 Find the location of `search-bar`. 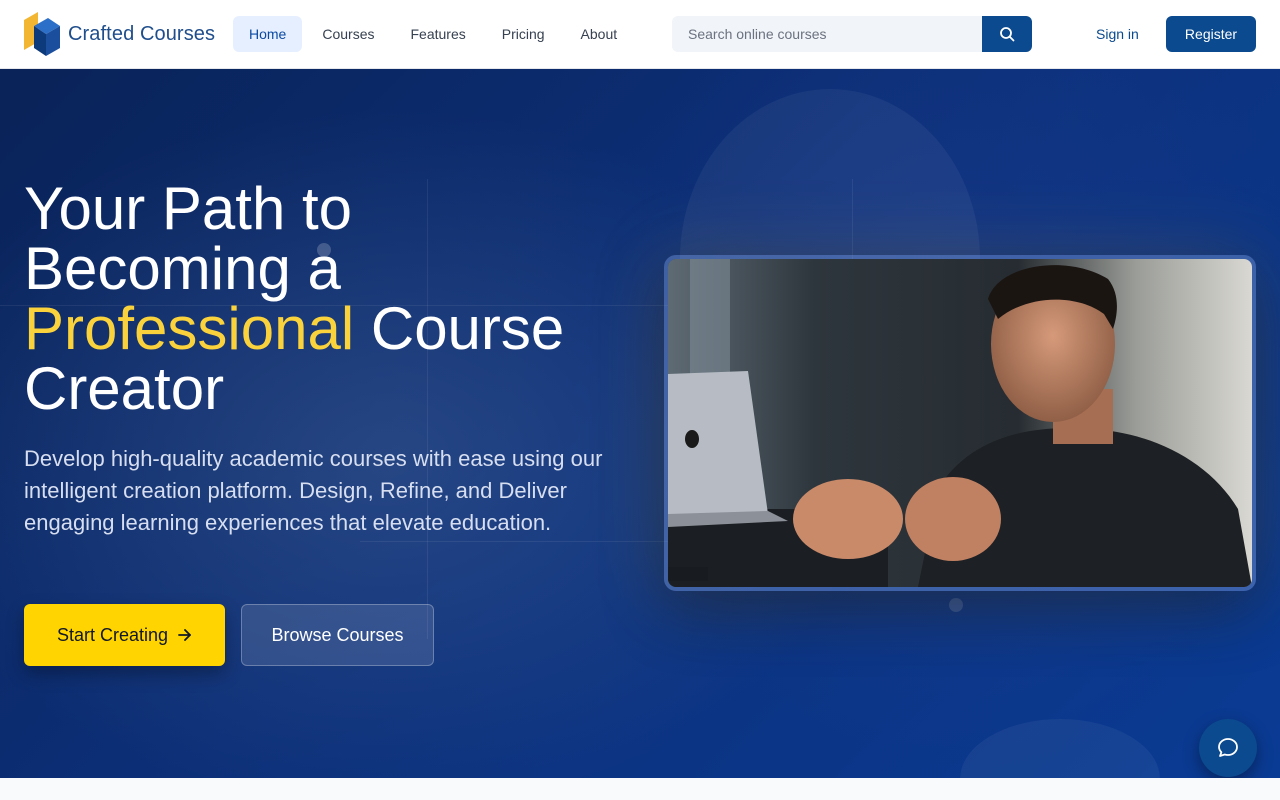

search-bar is located at coordinates (852, 34).